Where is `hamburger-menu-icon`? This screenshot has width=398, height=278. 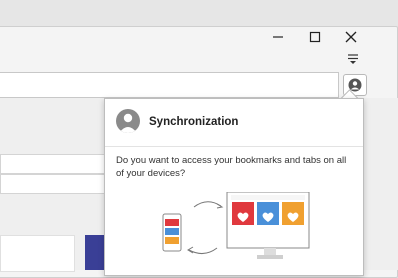
hamburger-menu-icon is located at coordinates (353, 59).